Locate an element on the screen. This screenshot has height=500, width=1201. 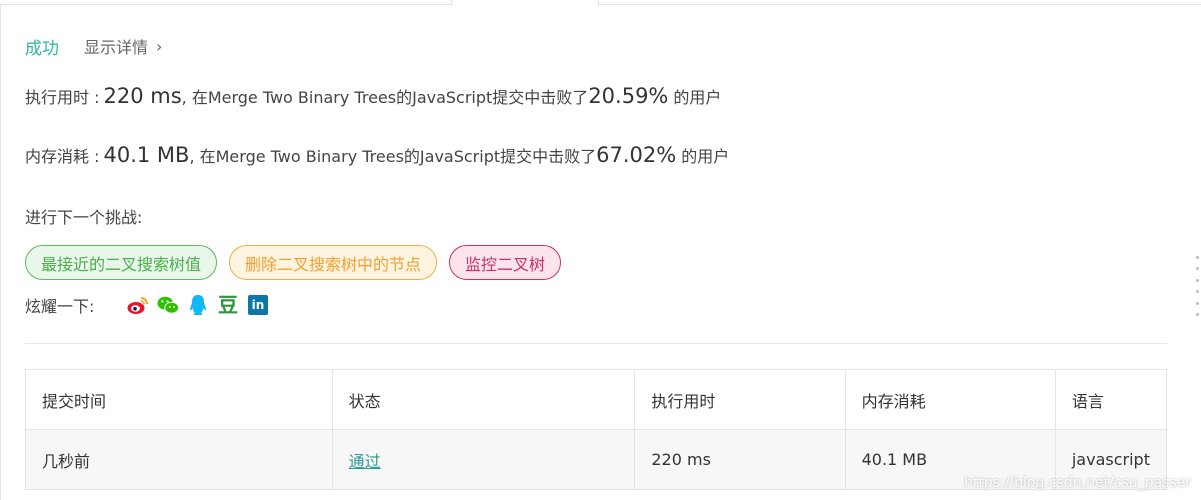
section-divider is located at coordinates (596, 343).